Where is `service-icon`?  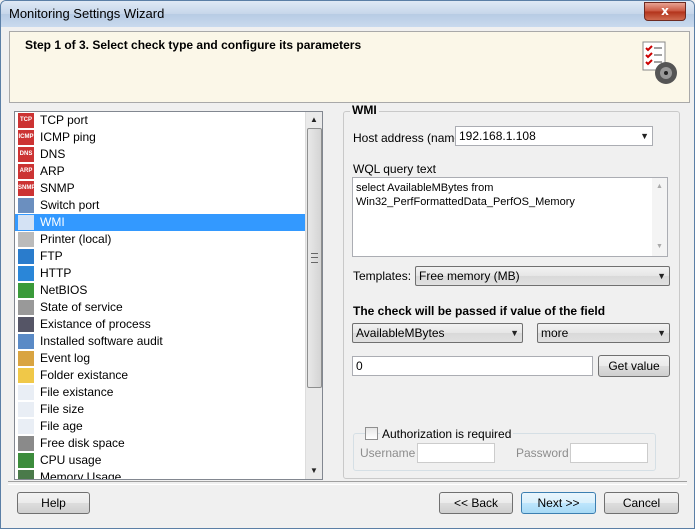
service-icon is located at coordinates (26, 307).